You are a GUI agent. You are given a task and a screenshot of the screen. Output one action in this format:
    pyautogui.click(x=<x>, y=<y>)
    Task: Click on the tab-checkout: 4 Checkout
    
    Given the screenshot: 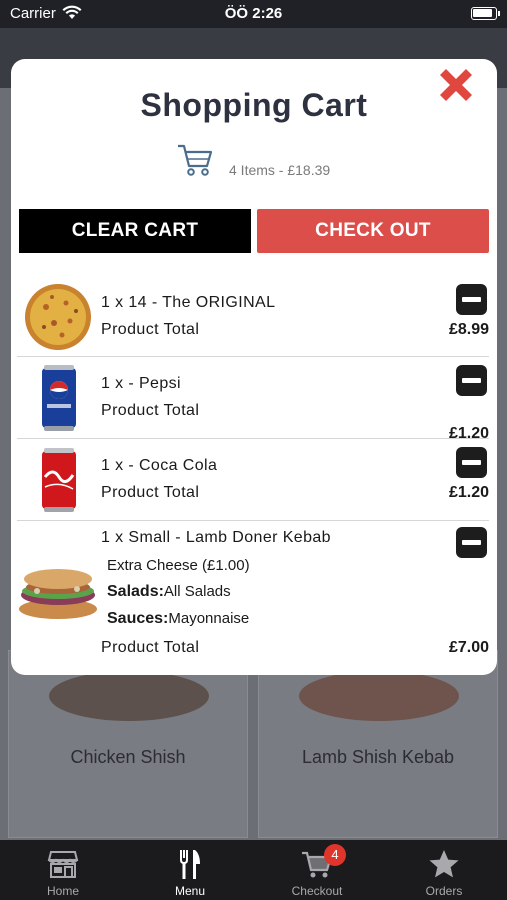 What is the action you would take?
    pyautogui.click(x=317, y=870)
    